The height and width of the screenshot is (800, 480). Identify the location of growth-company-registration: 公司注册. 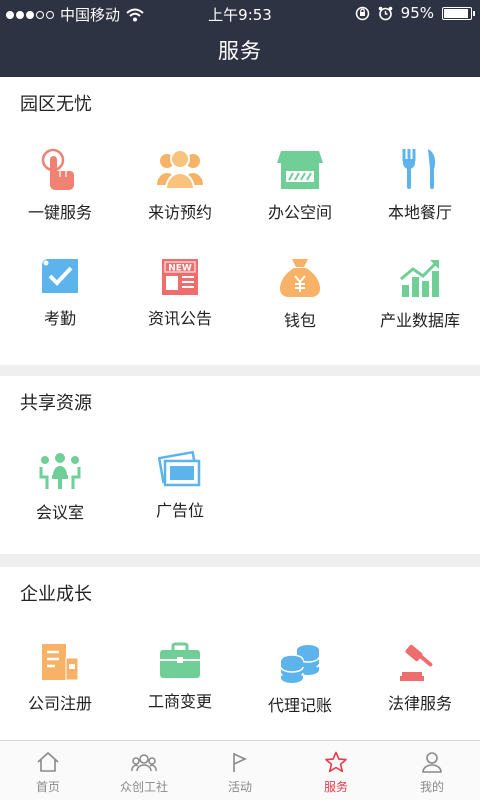
(60, 678).